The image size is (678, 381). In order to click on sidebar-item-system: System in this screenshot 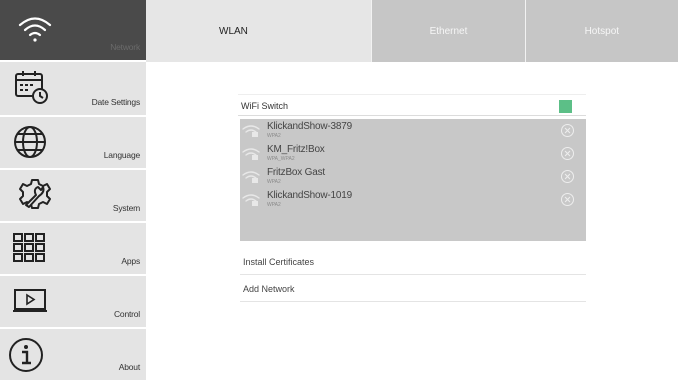, I will do `click(73, 196)`.